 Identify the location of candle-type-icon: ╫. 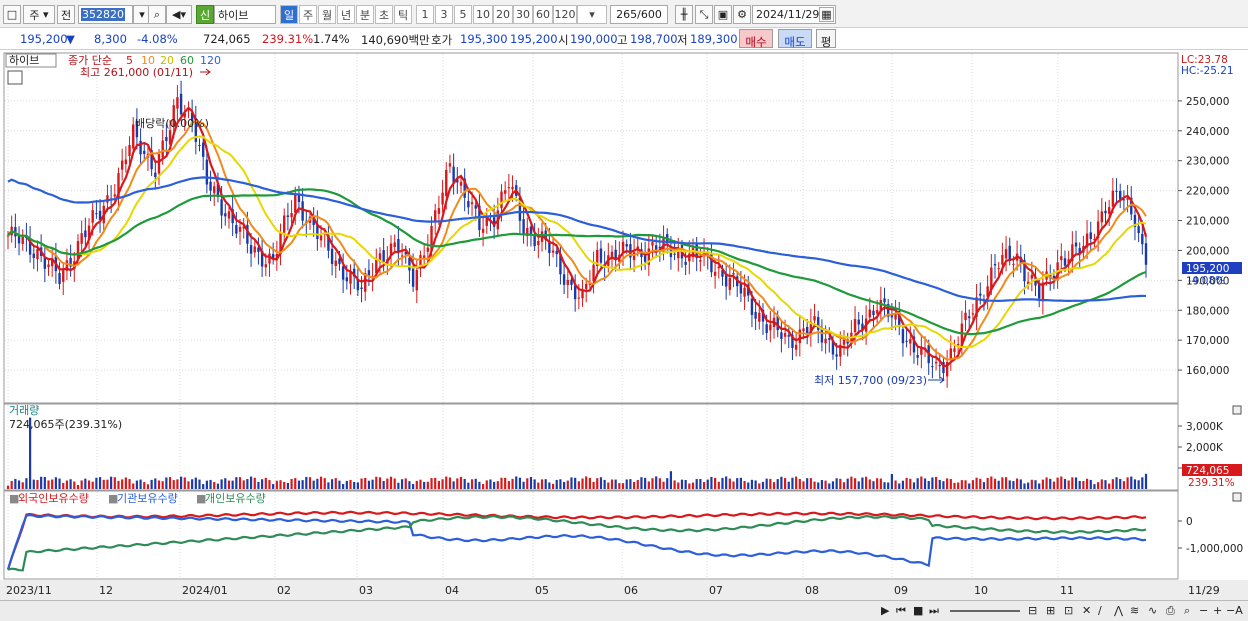
(684, 14).